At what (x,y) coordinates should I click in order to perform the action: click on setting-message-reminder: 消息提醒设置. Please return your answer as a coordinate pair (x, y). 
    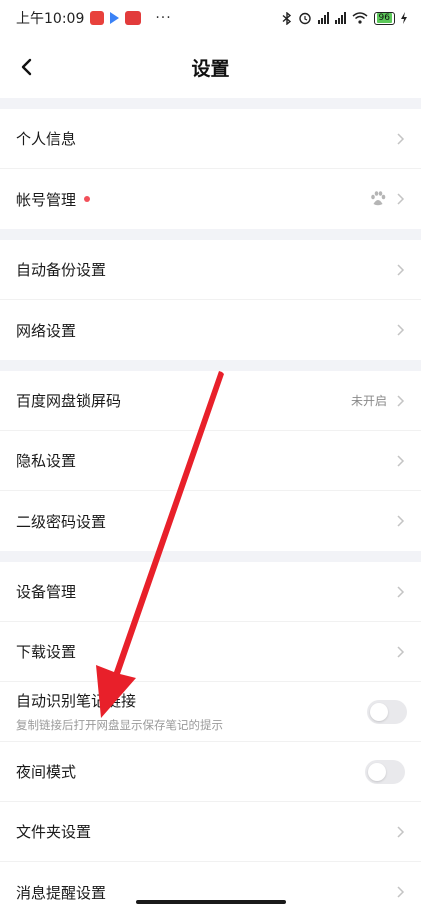
    Looking at the image, I should click on (210, 887).